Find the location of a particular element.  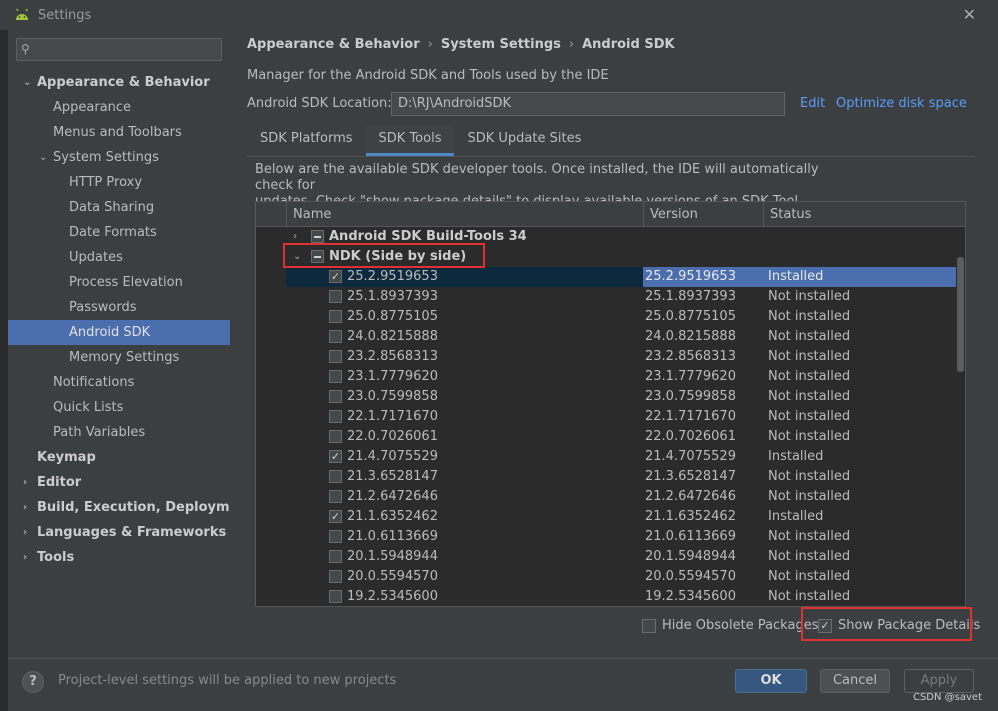

table-row: 21.2.6472646 21.2.6472646 Not installed is located at coordinates (606, 497).